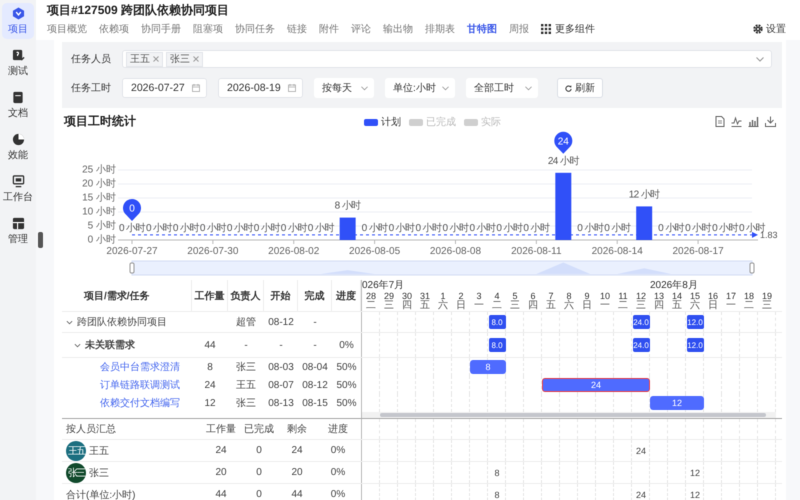 Image resolution: width=800 pixels, height=500 pixels. I want to click on sidebar-item: 管理, so click(18, 231).